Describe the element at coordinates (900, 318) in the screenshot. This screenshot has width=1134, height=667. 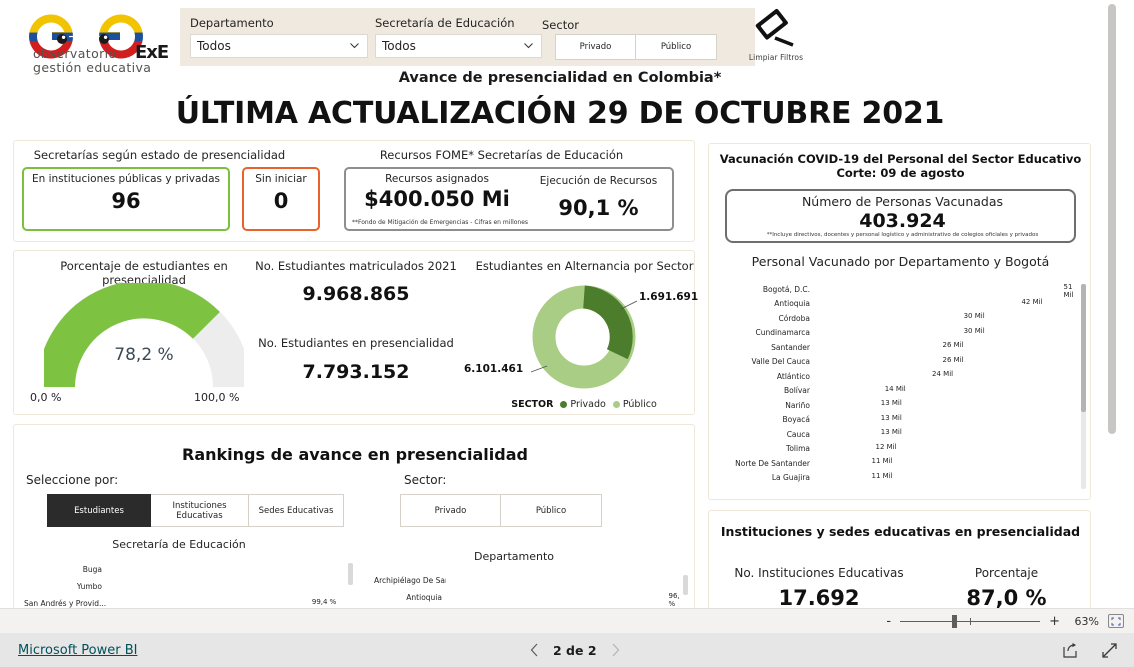
I see `table-row: Córdoba 30 Mil` at that location.